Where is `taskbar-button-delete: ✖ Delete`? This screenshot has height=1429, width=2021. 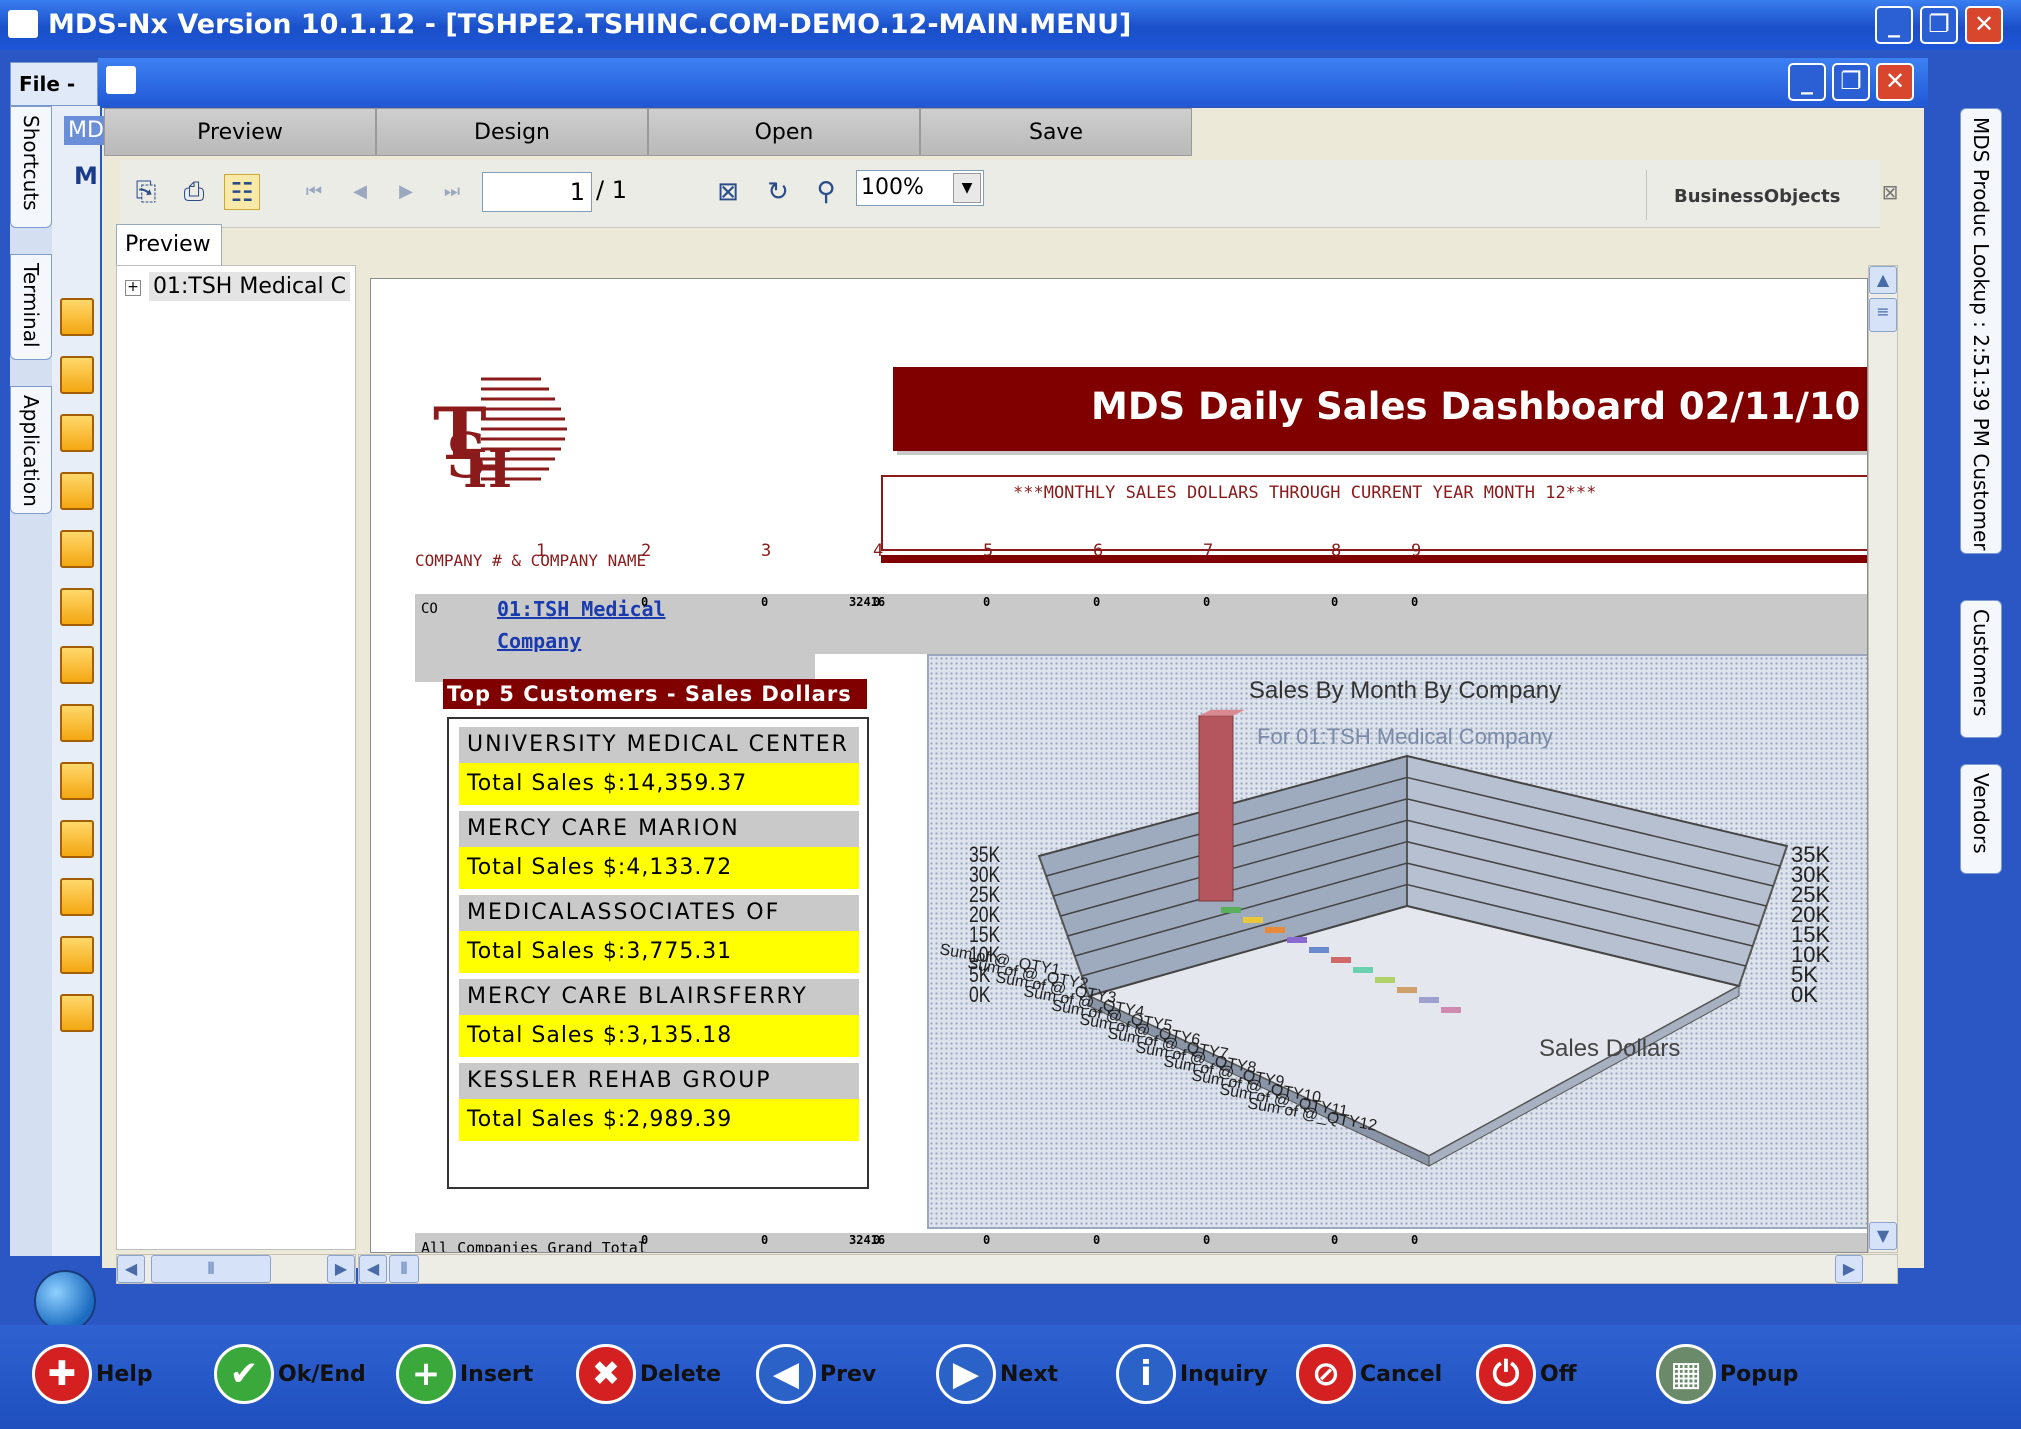 taskbar-button-delete: ✖ Delete is located at coordinates (648, 1374).